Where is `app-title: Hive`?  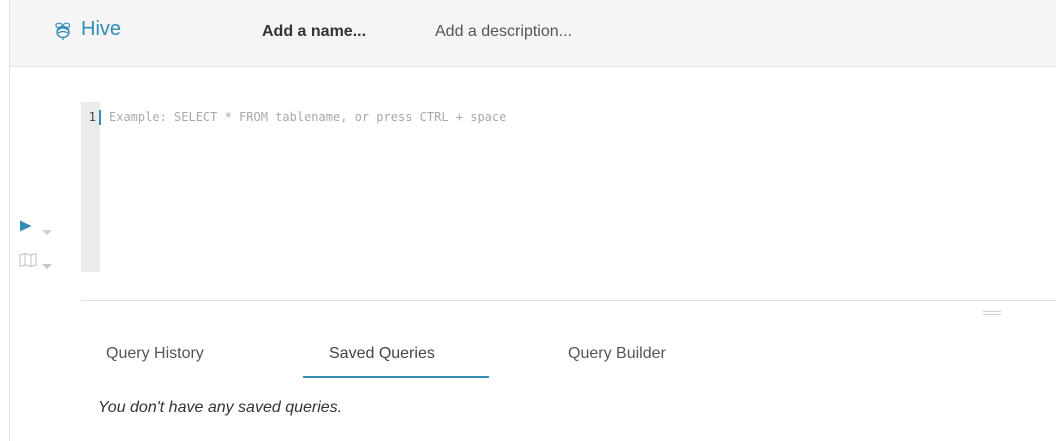 app-title: Hive is located at coordinates (101, 29).